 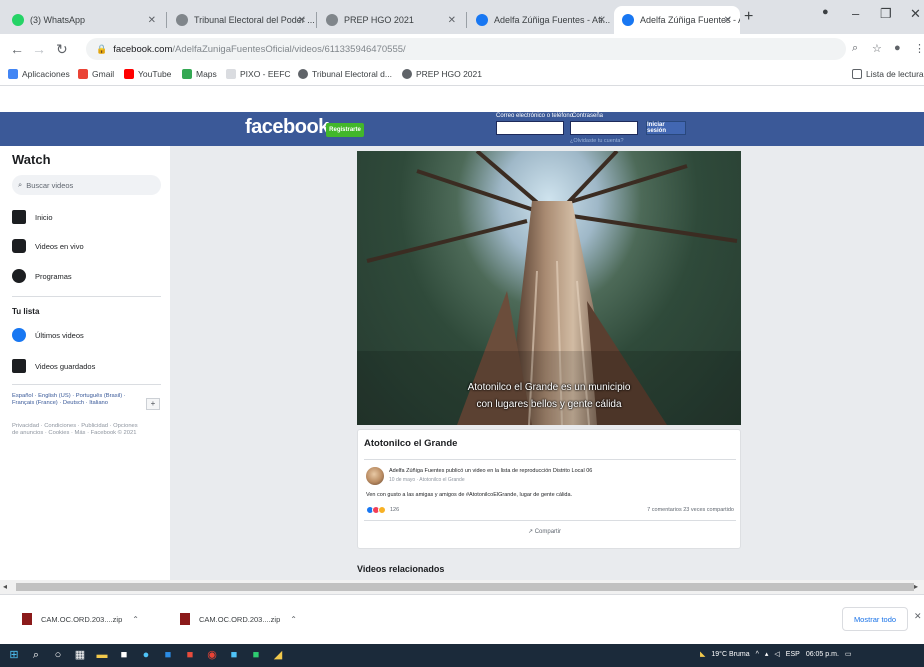 I want to click on network-icon: ▴, so click(x=767, y=654).